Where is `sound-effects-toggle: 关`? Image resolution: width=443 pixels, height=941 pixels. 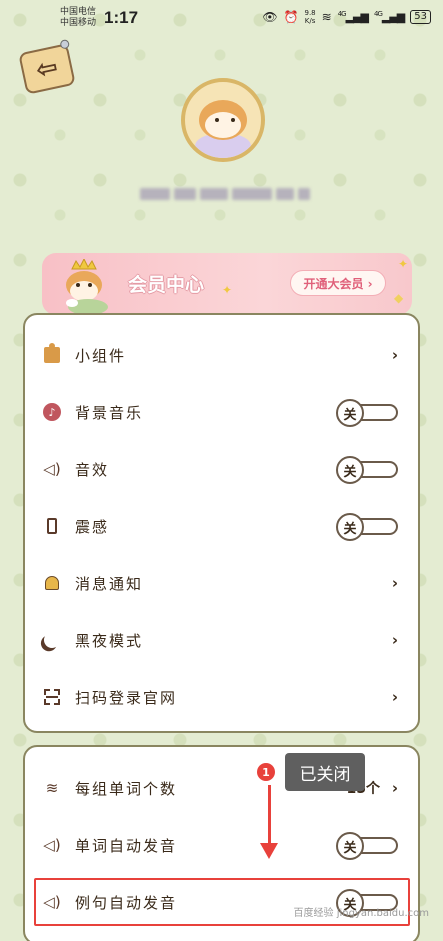 sound-effects-toggle: 关 is located at coordinates (367, 470).